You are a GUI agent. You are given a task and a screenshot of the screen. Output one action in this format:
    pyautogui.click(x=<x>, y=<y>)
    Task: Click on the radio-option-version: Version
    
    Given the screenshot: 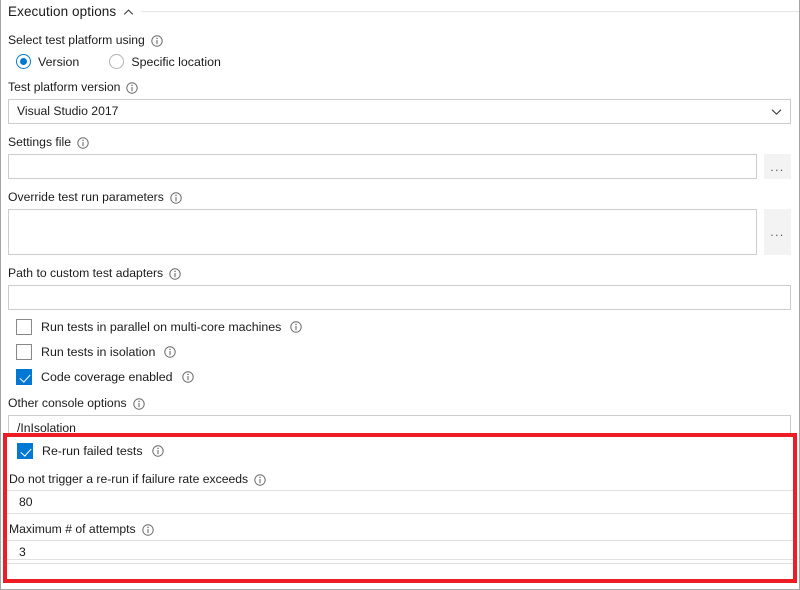 What is the action you would take?
    pyautogui.click(x=47, y=61)
    